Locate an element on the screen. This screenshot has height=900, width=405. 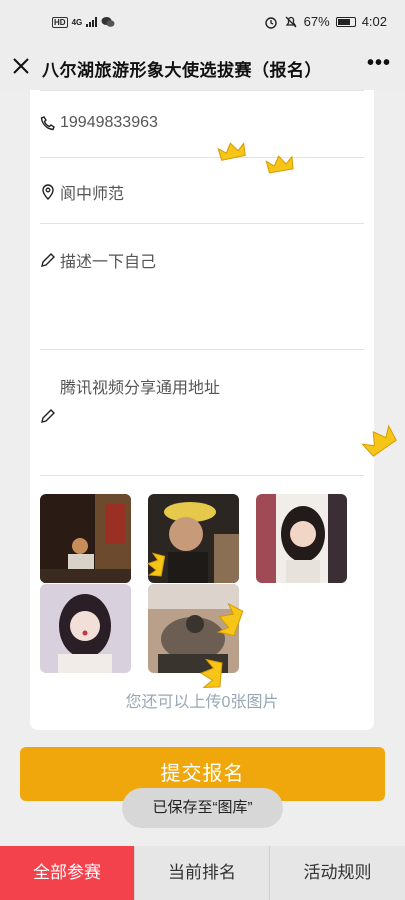
school-value: 阆中师范 is located at coordinates (92, 194).